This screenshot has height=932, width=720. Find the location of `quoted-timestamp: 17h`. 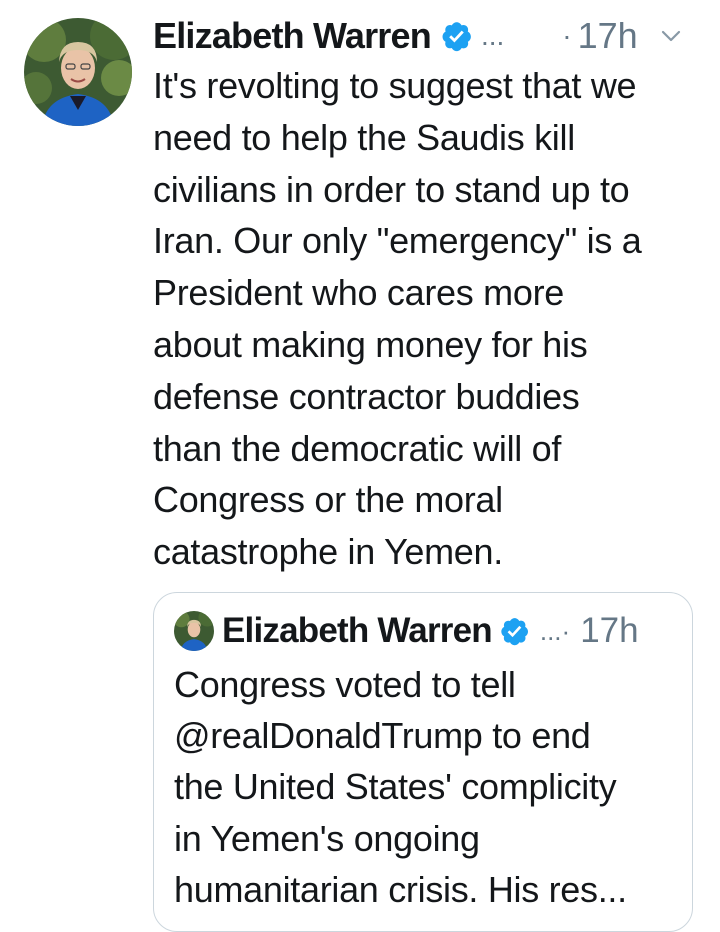

quoted-timestamp: 17h is located at coordinates (609, 630).